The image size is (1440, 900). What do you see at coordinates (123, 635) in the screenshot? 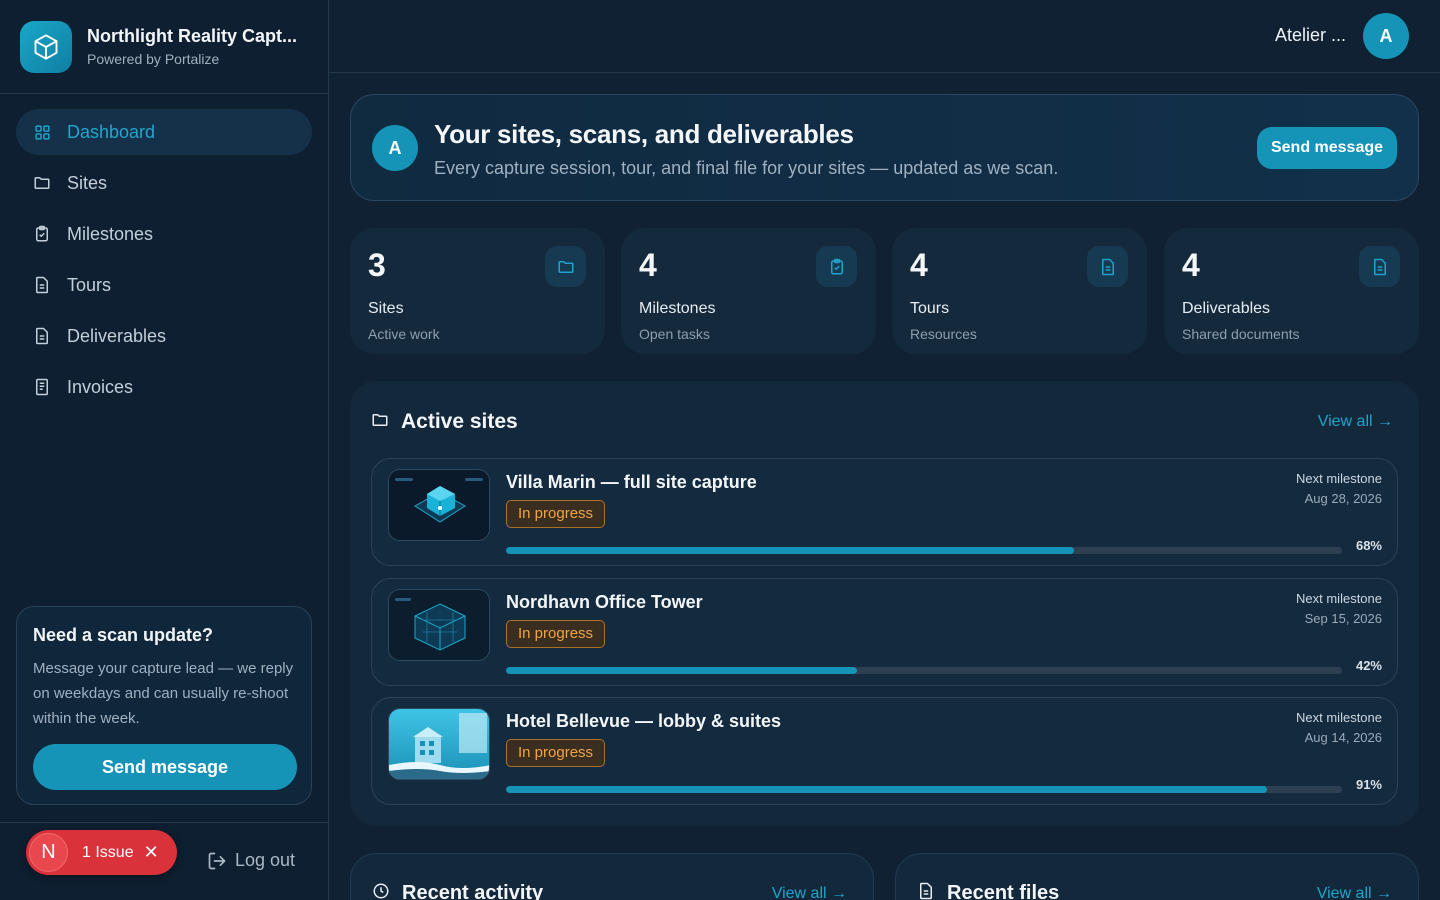
I see `help-title: Need a scan update?` at bounding box center [123, 635].